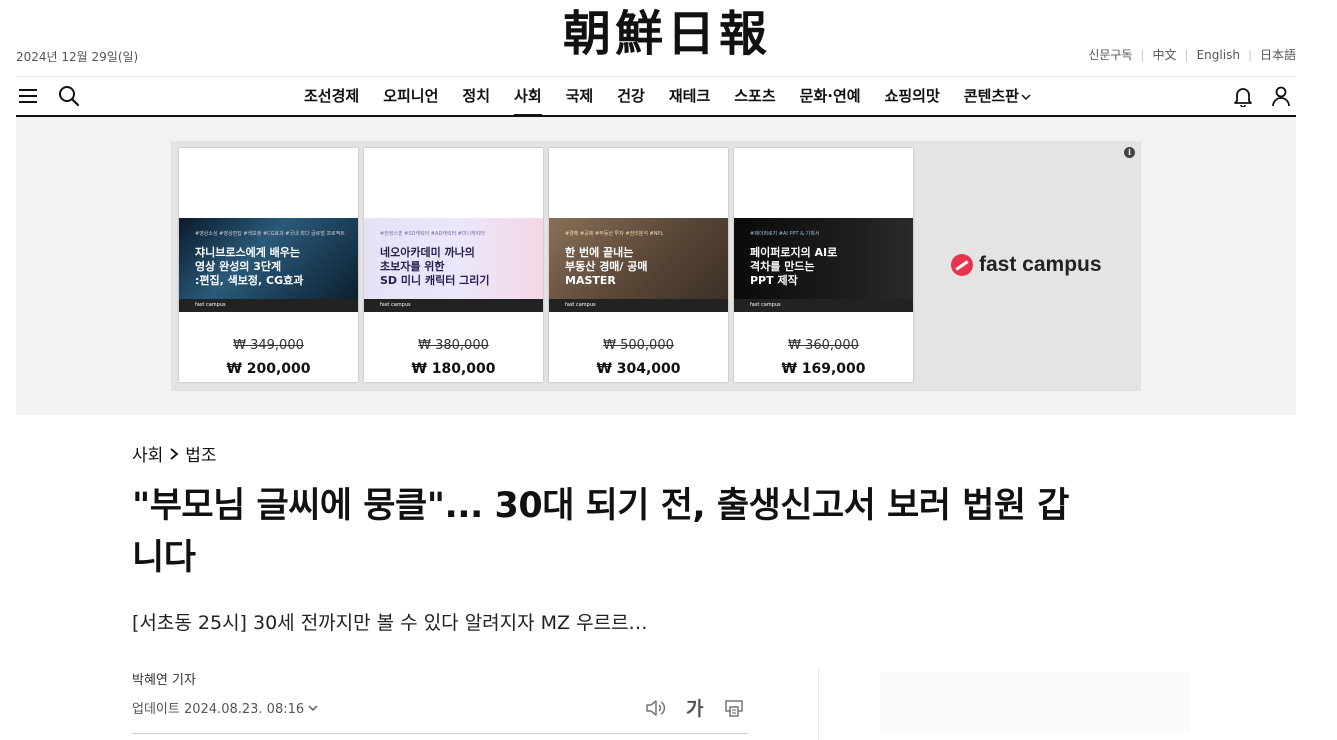 The width and height of the screenshot is (1337, 740). I want to click on font-size-button: 가, so click(694, 707).